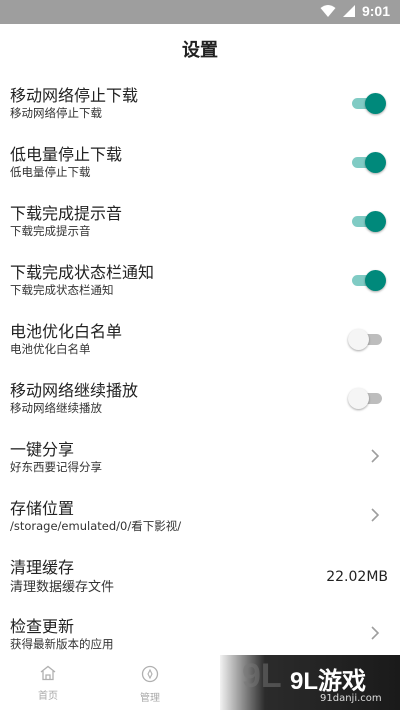 The height and width of the screenshot is (710, 400). Describe the element at coordinates (42, 449) in the screenshot. I see `setting-title: 一键分享` at that location.